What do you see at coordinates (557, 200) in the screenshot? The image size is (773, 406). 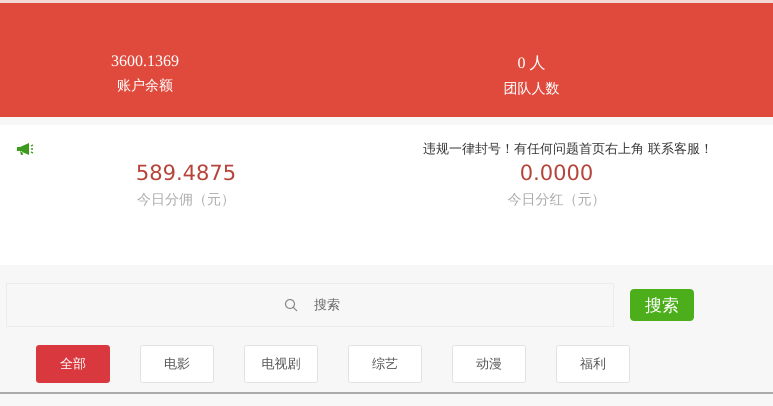 I see `today-label: 今日分红（元）` at bounding box center [557, 200].